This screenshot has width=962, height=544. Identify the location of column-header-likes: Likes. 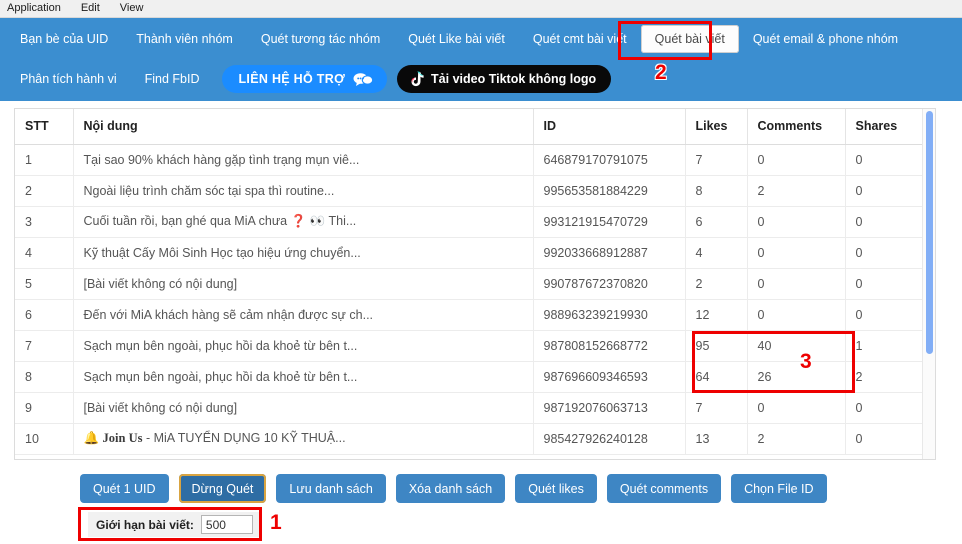
(716, 127).